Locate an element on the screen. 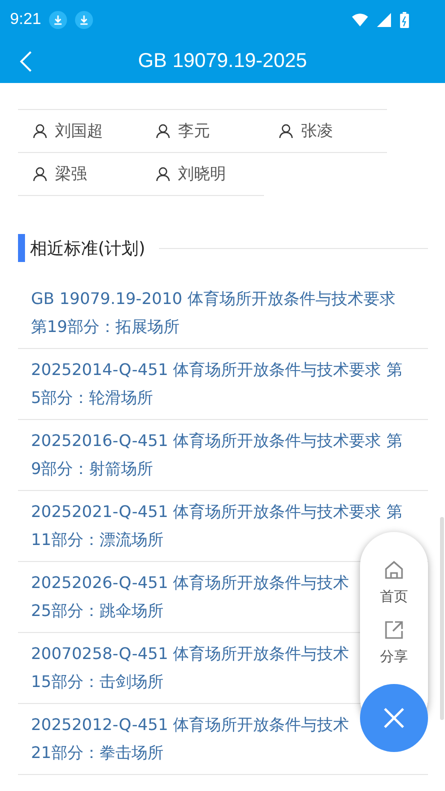  status-time: 9:21 is located at coordinates (26, 20).